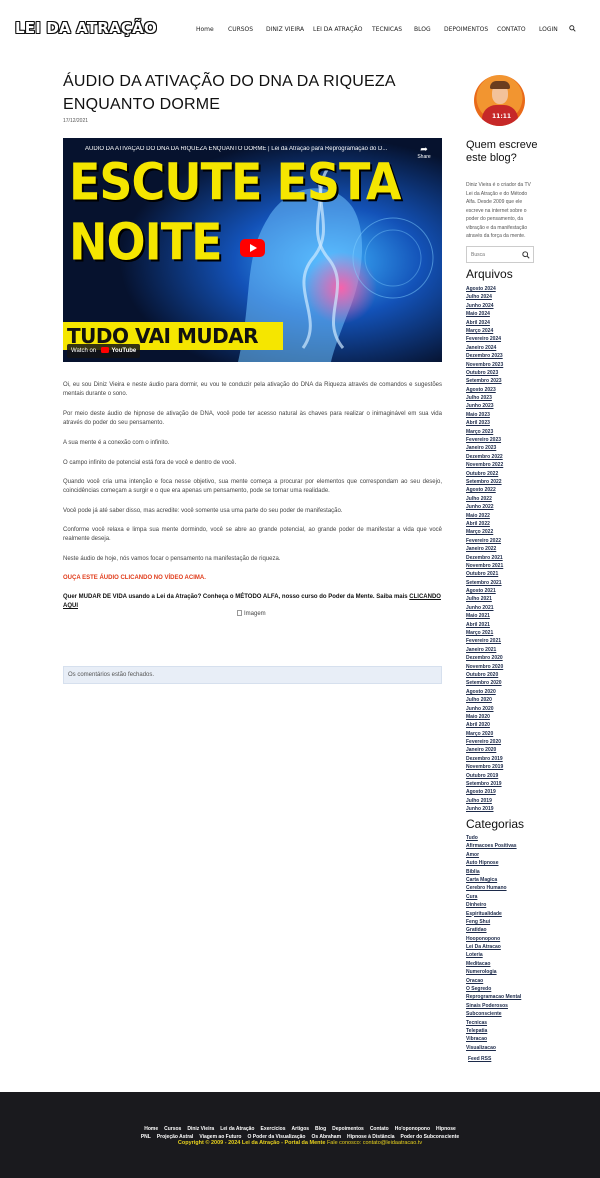 The image size is (600, 1178). What do you see at coordinates (501, 415) in the screenshot?
I see `archive-link-maio-2023: Maio 2023` at bounding box center [501, 415].